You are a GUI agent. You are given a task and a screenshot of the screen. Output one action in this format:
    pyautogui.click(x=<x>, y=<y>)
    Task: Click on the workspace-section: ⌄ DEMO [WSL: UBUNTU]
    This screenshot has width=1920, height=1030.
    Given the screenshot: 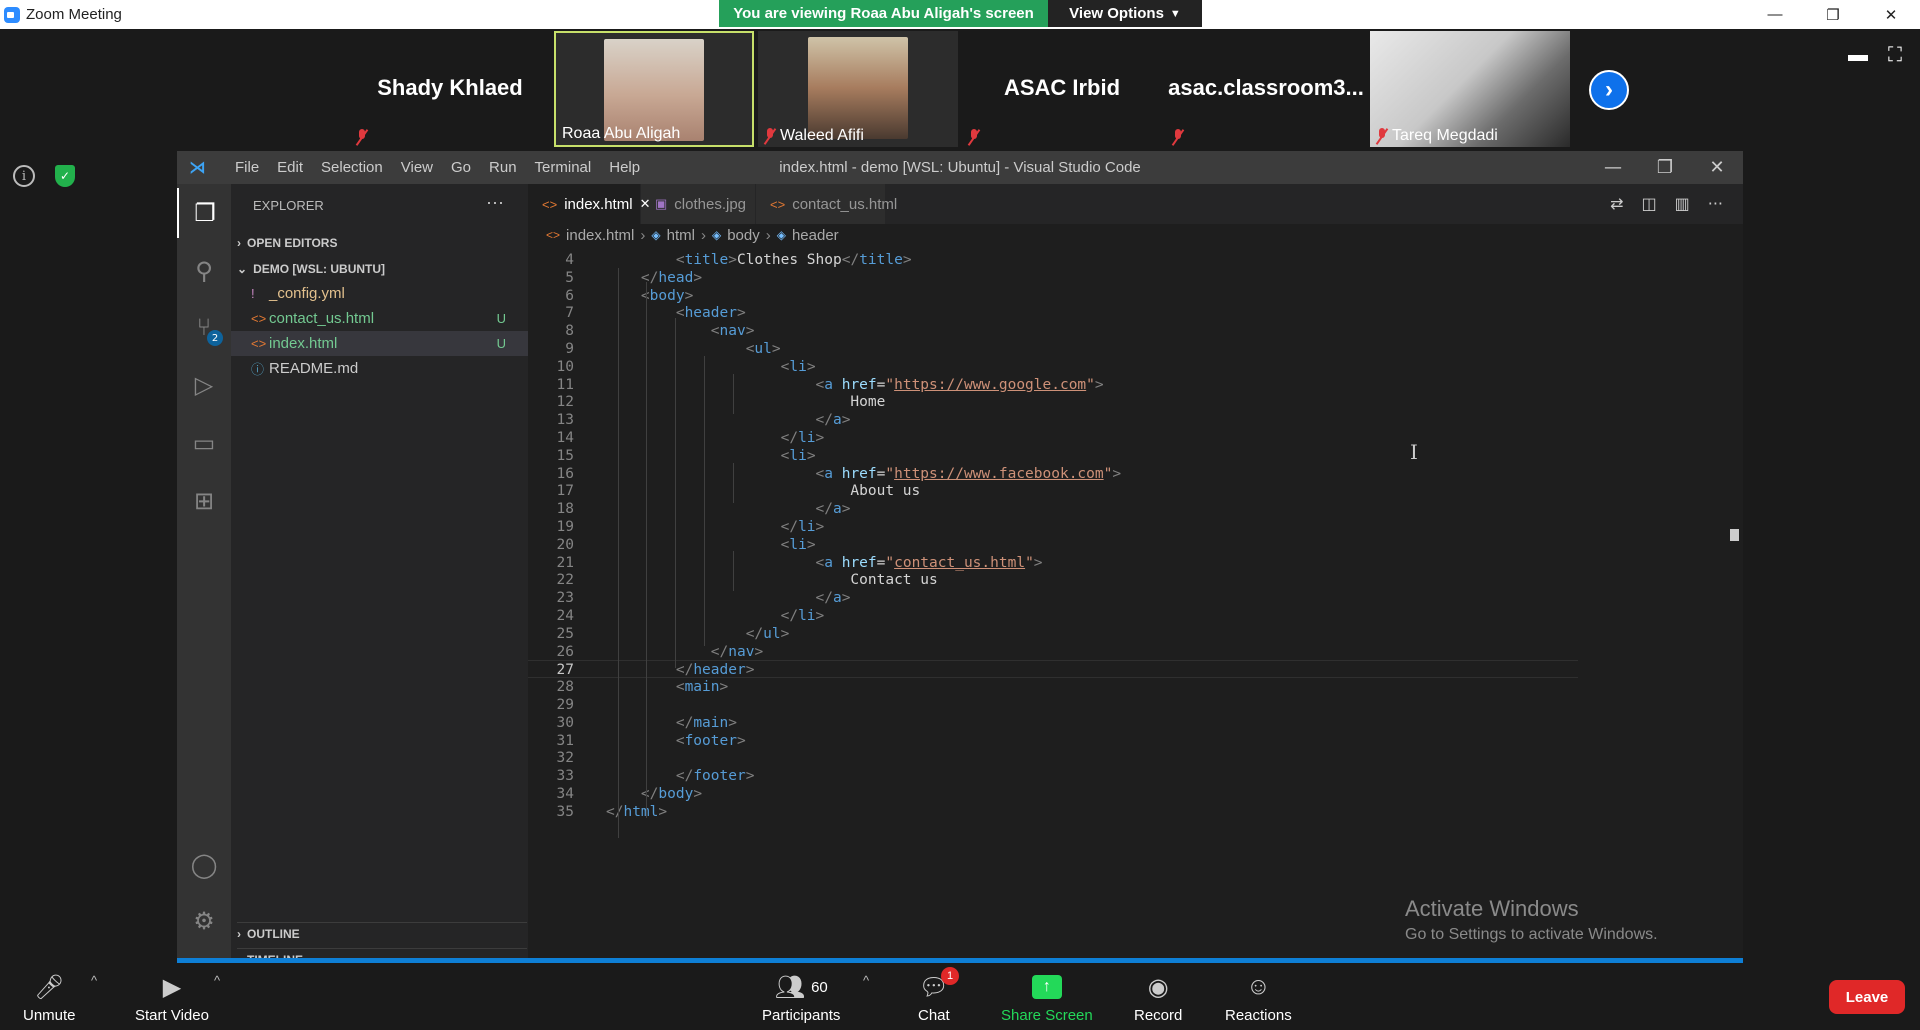 What is the action you would take?
    pyautogui.click(x=311, y=269)
    